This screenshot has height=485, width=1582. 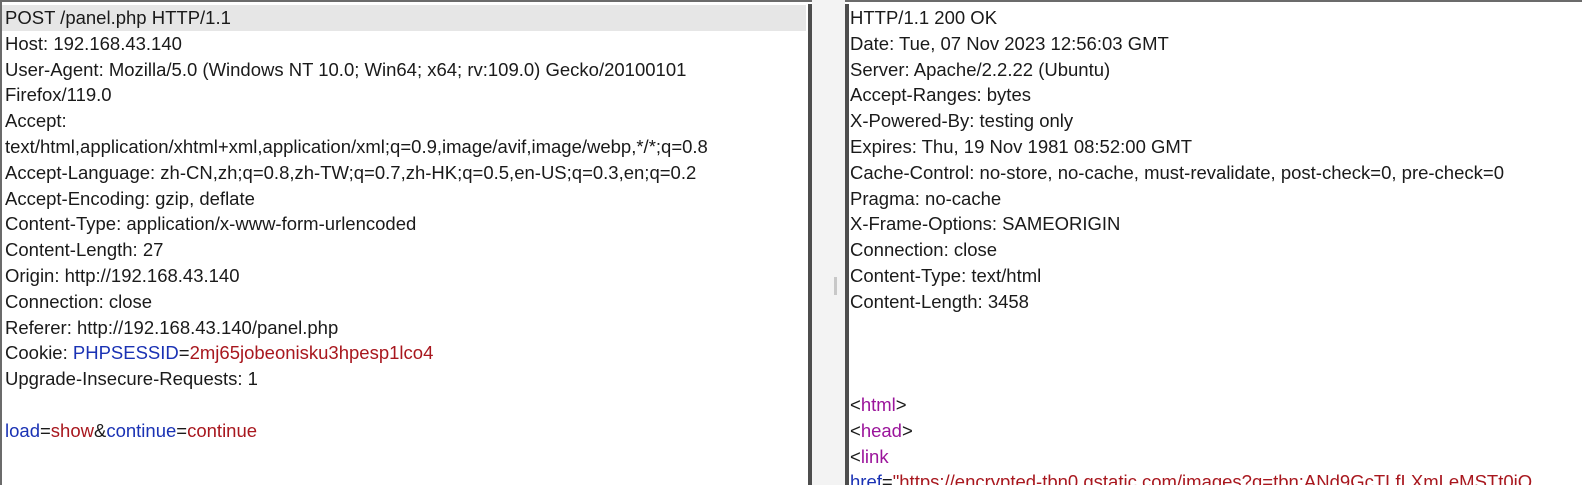 What do you see at coordinates (828, 242) in the screenshot?
I see `pane-splitter` at bounding box center [828, 242].